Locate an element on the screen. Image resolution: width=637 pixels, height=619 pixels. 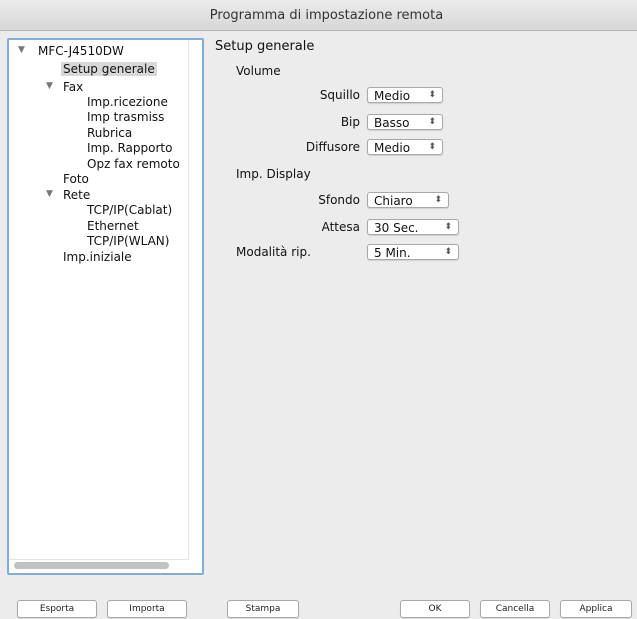
tree-item-foto: Foto is located at coordinates (76, 179).